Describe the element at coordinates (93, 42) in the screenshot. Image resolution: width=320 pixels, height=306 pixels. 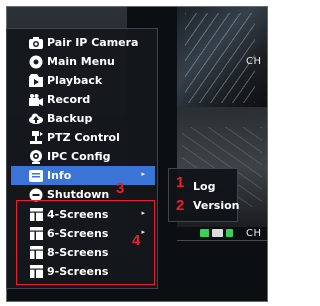
I see `menu-item-label: Pair IP Camera` at that location.